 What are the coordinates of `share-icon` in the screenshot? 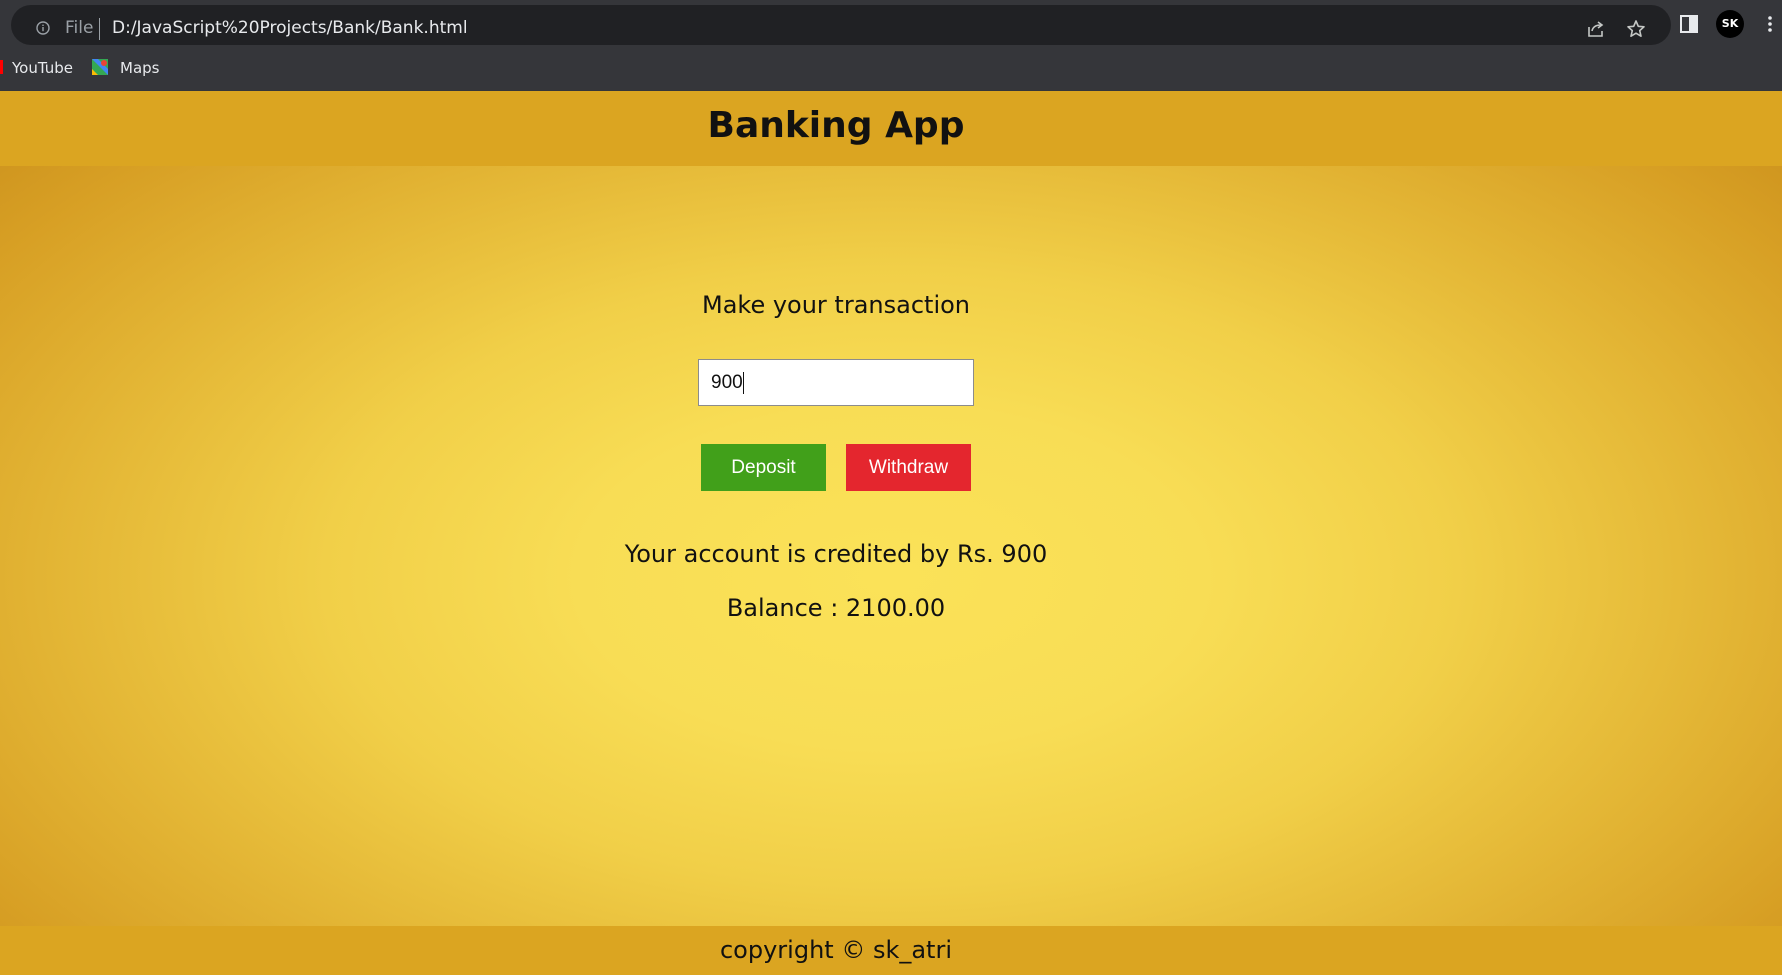 It's located at (1596, 29).